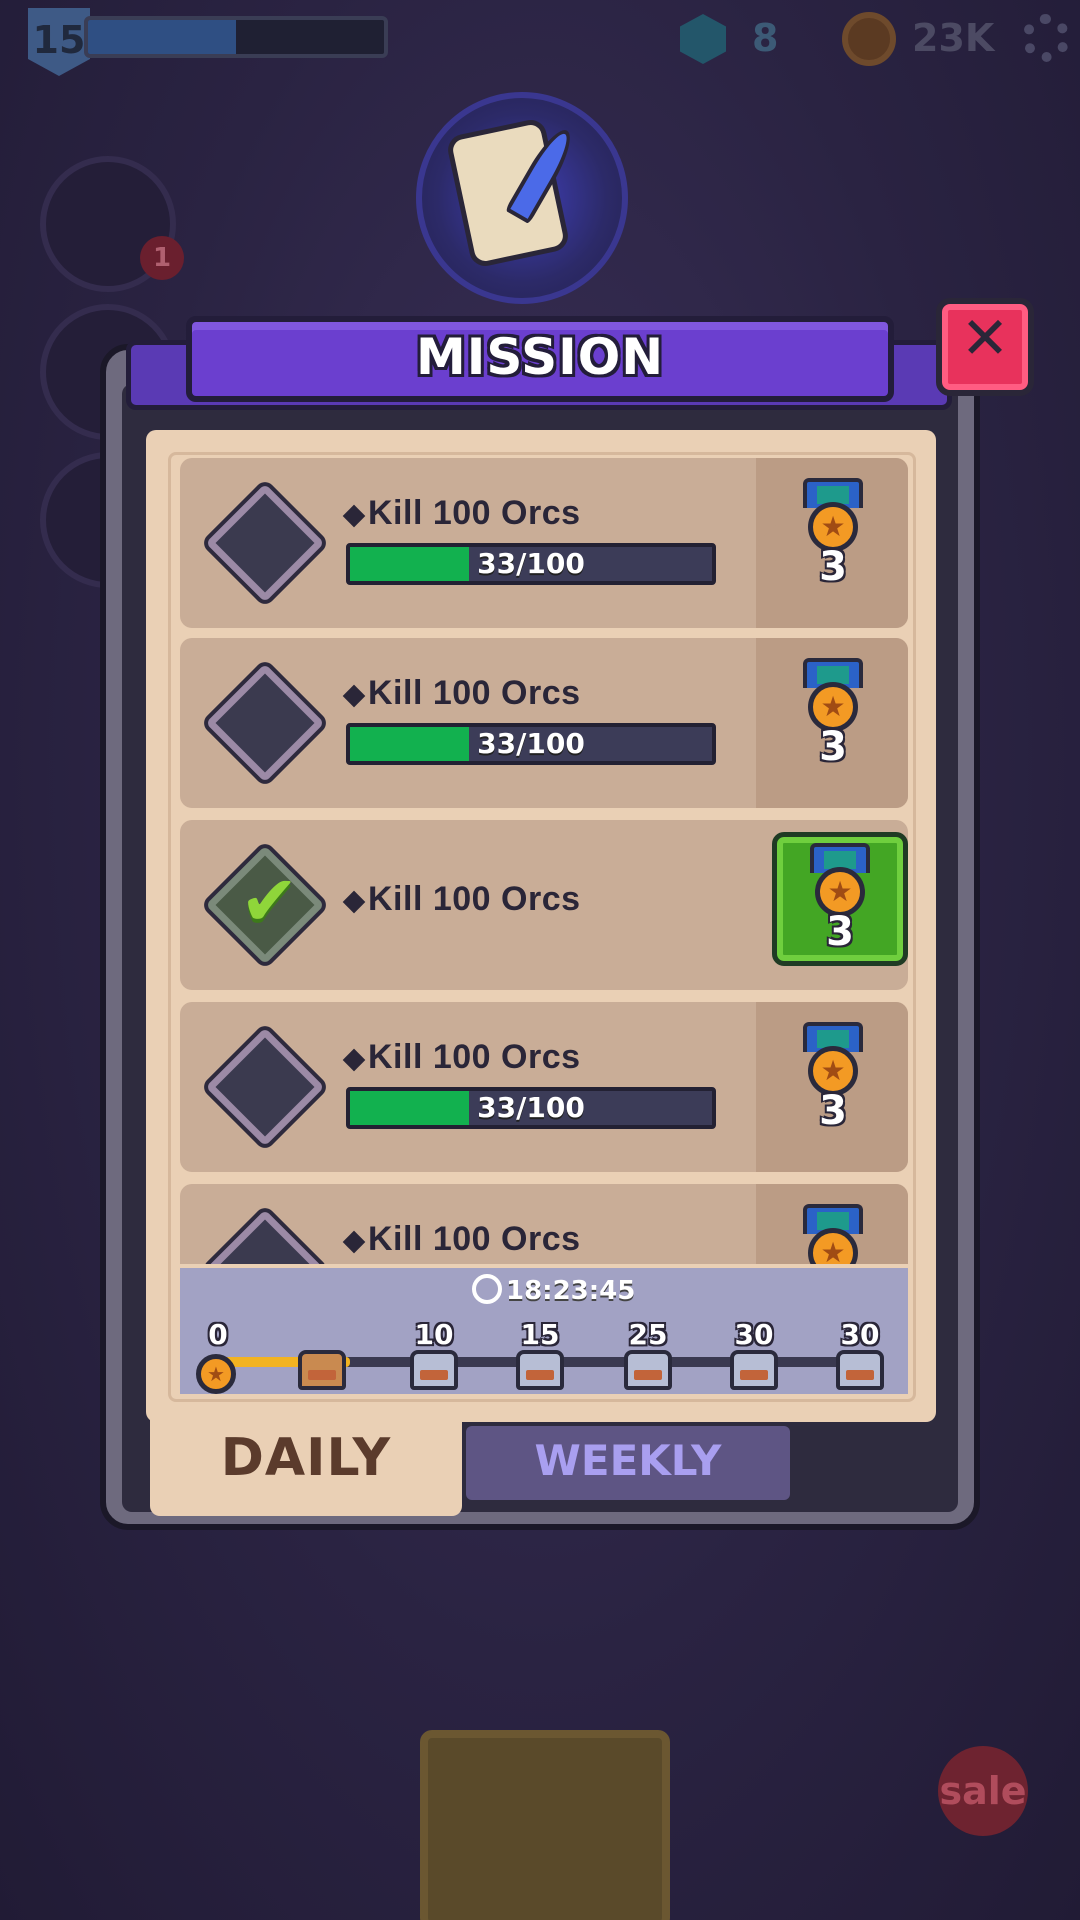 This screenshot has width=1080, height=1920. I want to click on reset-timer: 18:23:45, so click(571, 1291).